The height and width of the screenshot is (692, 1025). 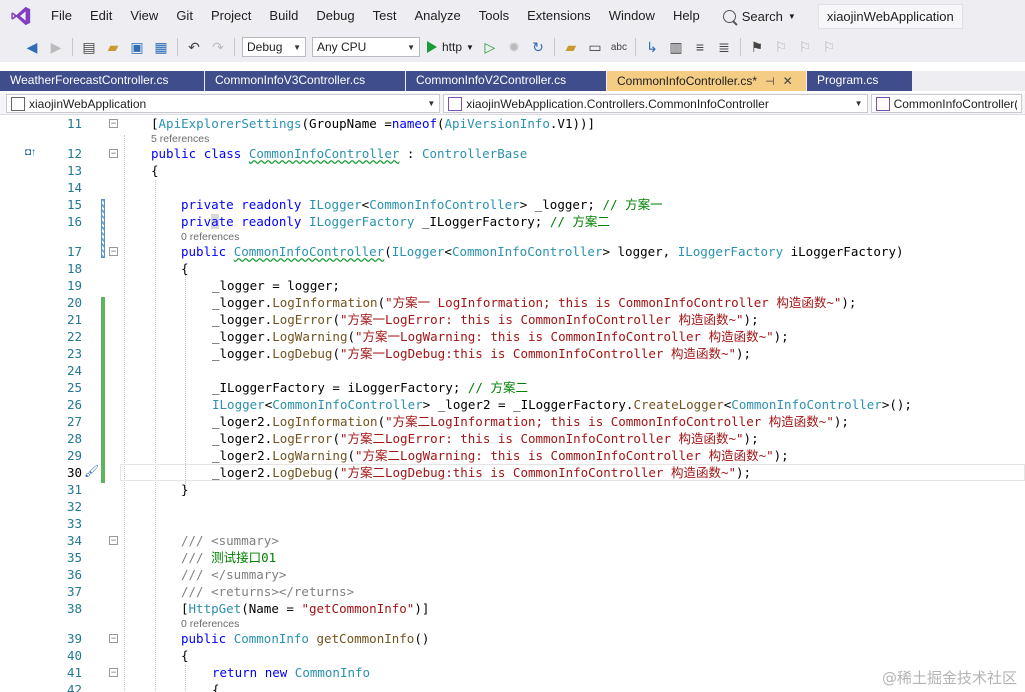 I want to click on code-line: 13 {, so click(x=512, y=170).